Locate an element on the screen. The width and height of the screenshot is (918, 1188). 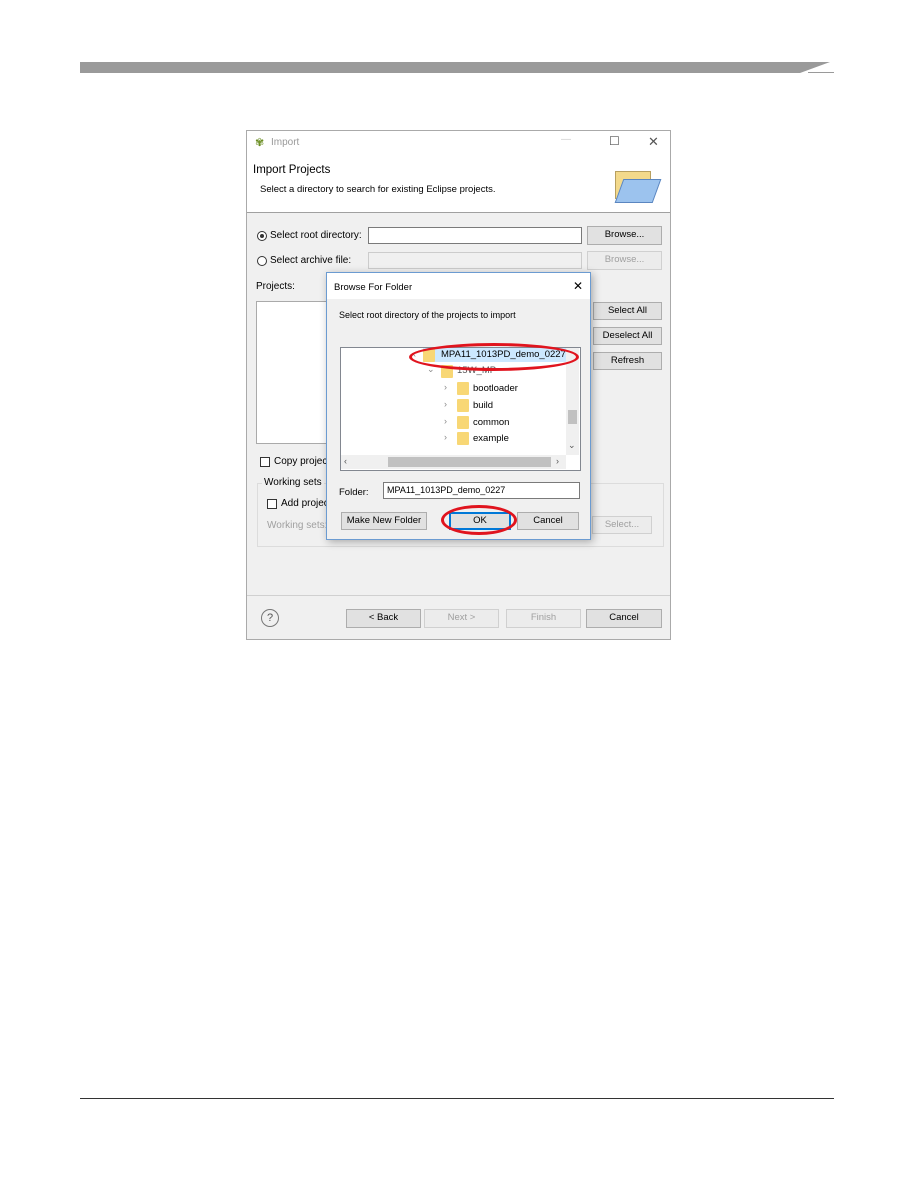
folder-input: MPA11_1013PD_demo_0227 is located at coordinates (481, 490).